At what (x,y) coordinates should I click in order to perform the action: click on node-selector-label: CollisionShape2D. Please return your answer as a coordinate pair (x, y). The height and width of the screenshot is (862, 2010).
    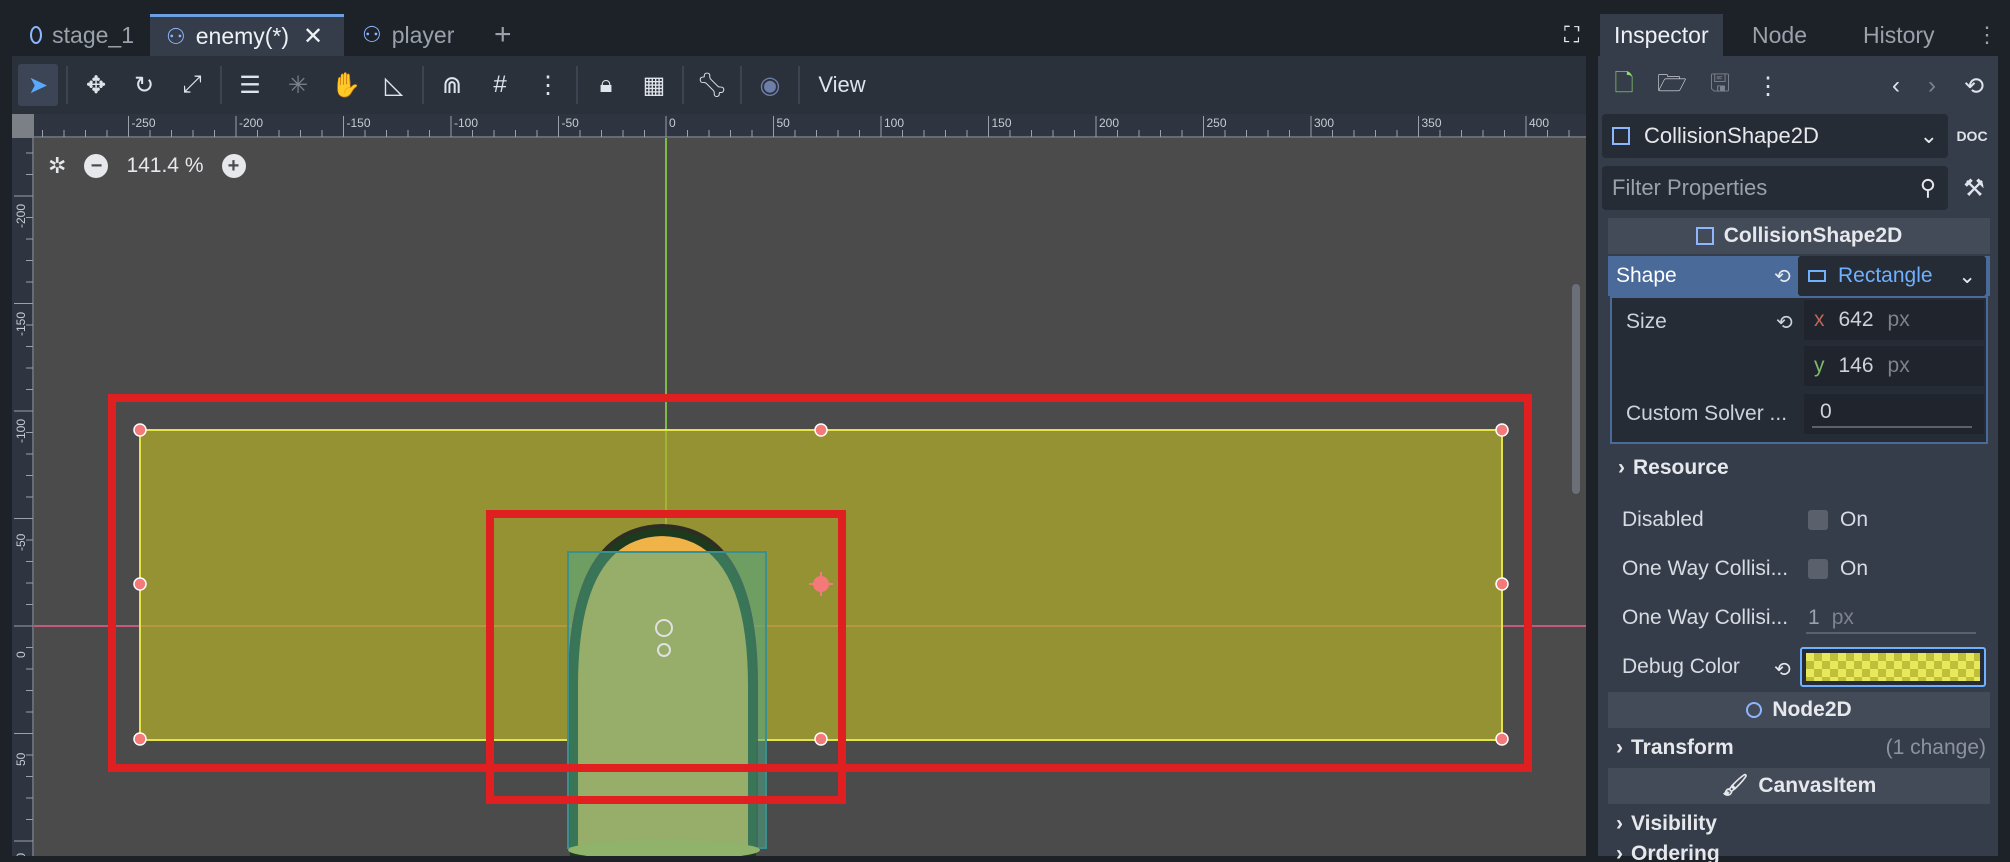
    Looking at the image, I should click on (1731, 135).